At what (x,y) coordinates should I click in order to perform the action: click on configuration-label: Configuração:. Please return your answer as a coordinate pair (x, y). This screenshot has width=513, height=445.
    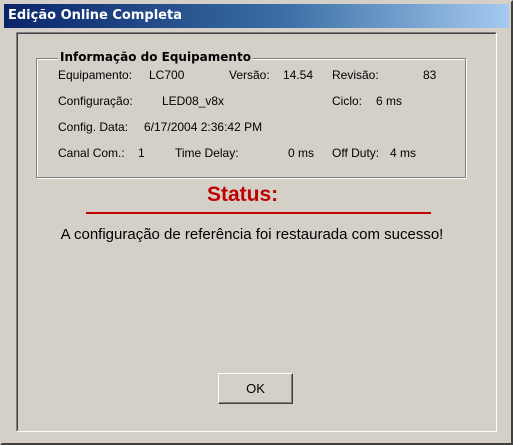
    Looking at the image, I should click on (95, 101).